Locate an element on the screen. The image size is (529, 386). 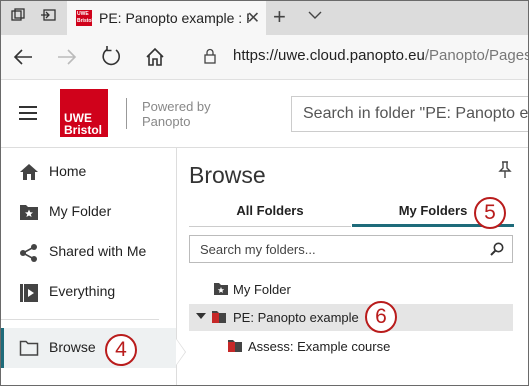
url-host: https://uwe.cloud.panopto.eu is located at coordinates (329, 55).